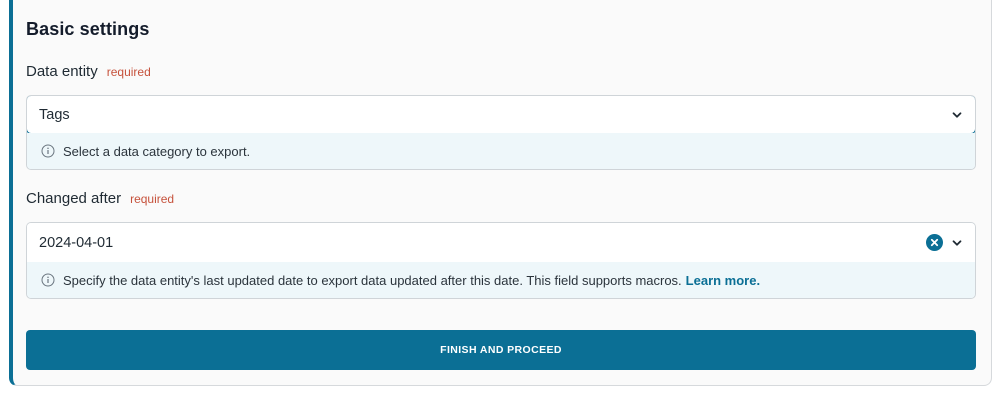 This screenshot has height=399, width=1005. Describe the element at coordinates (152, 199) in the screenshot. I see `changed-after-required-badge: required` at that location.